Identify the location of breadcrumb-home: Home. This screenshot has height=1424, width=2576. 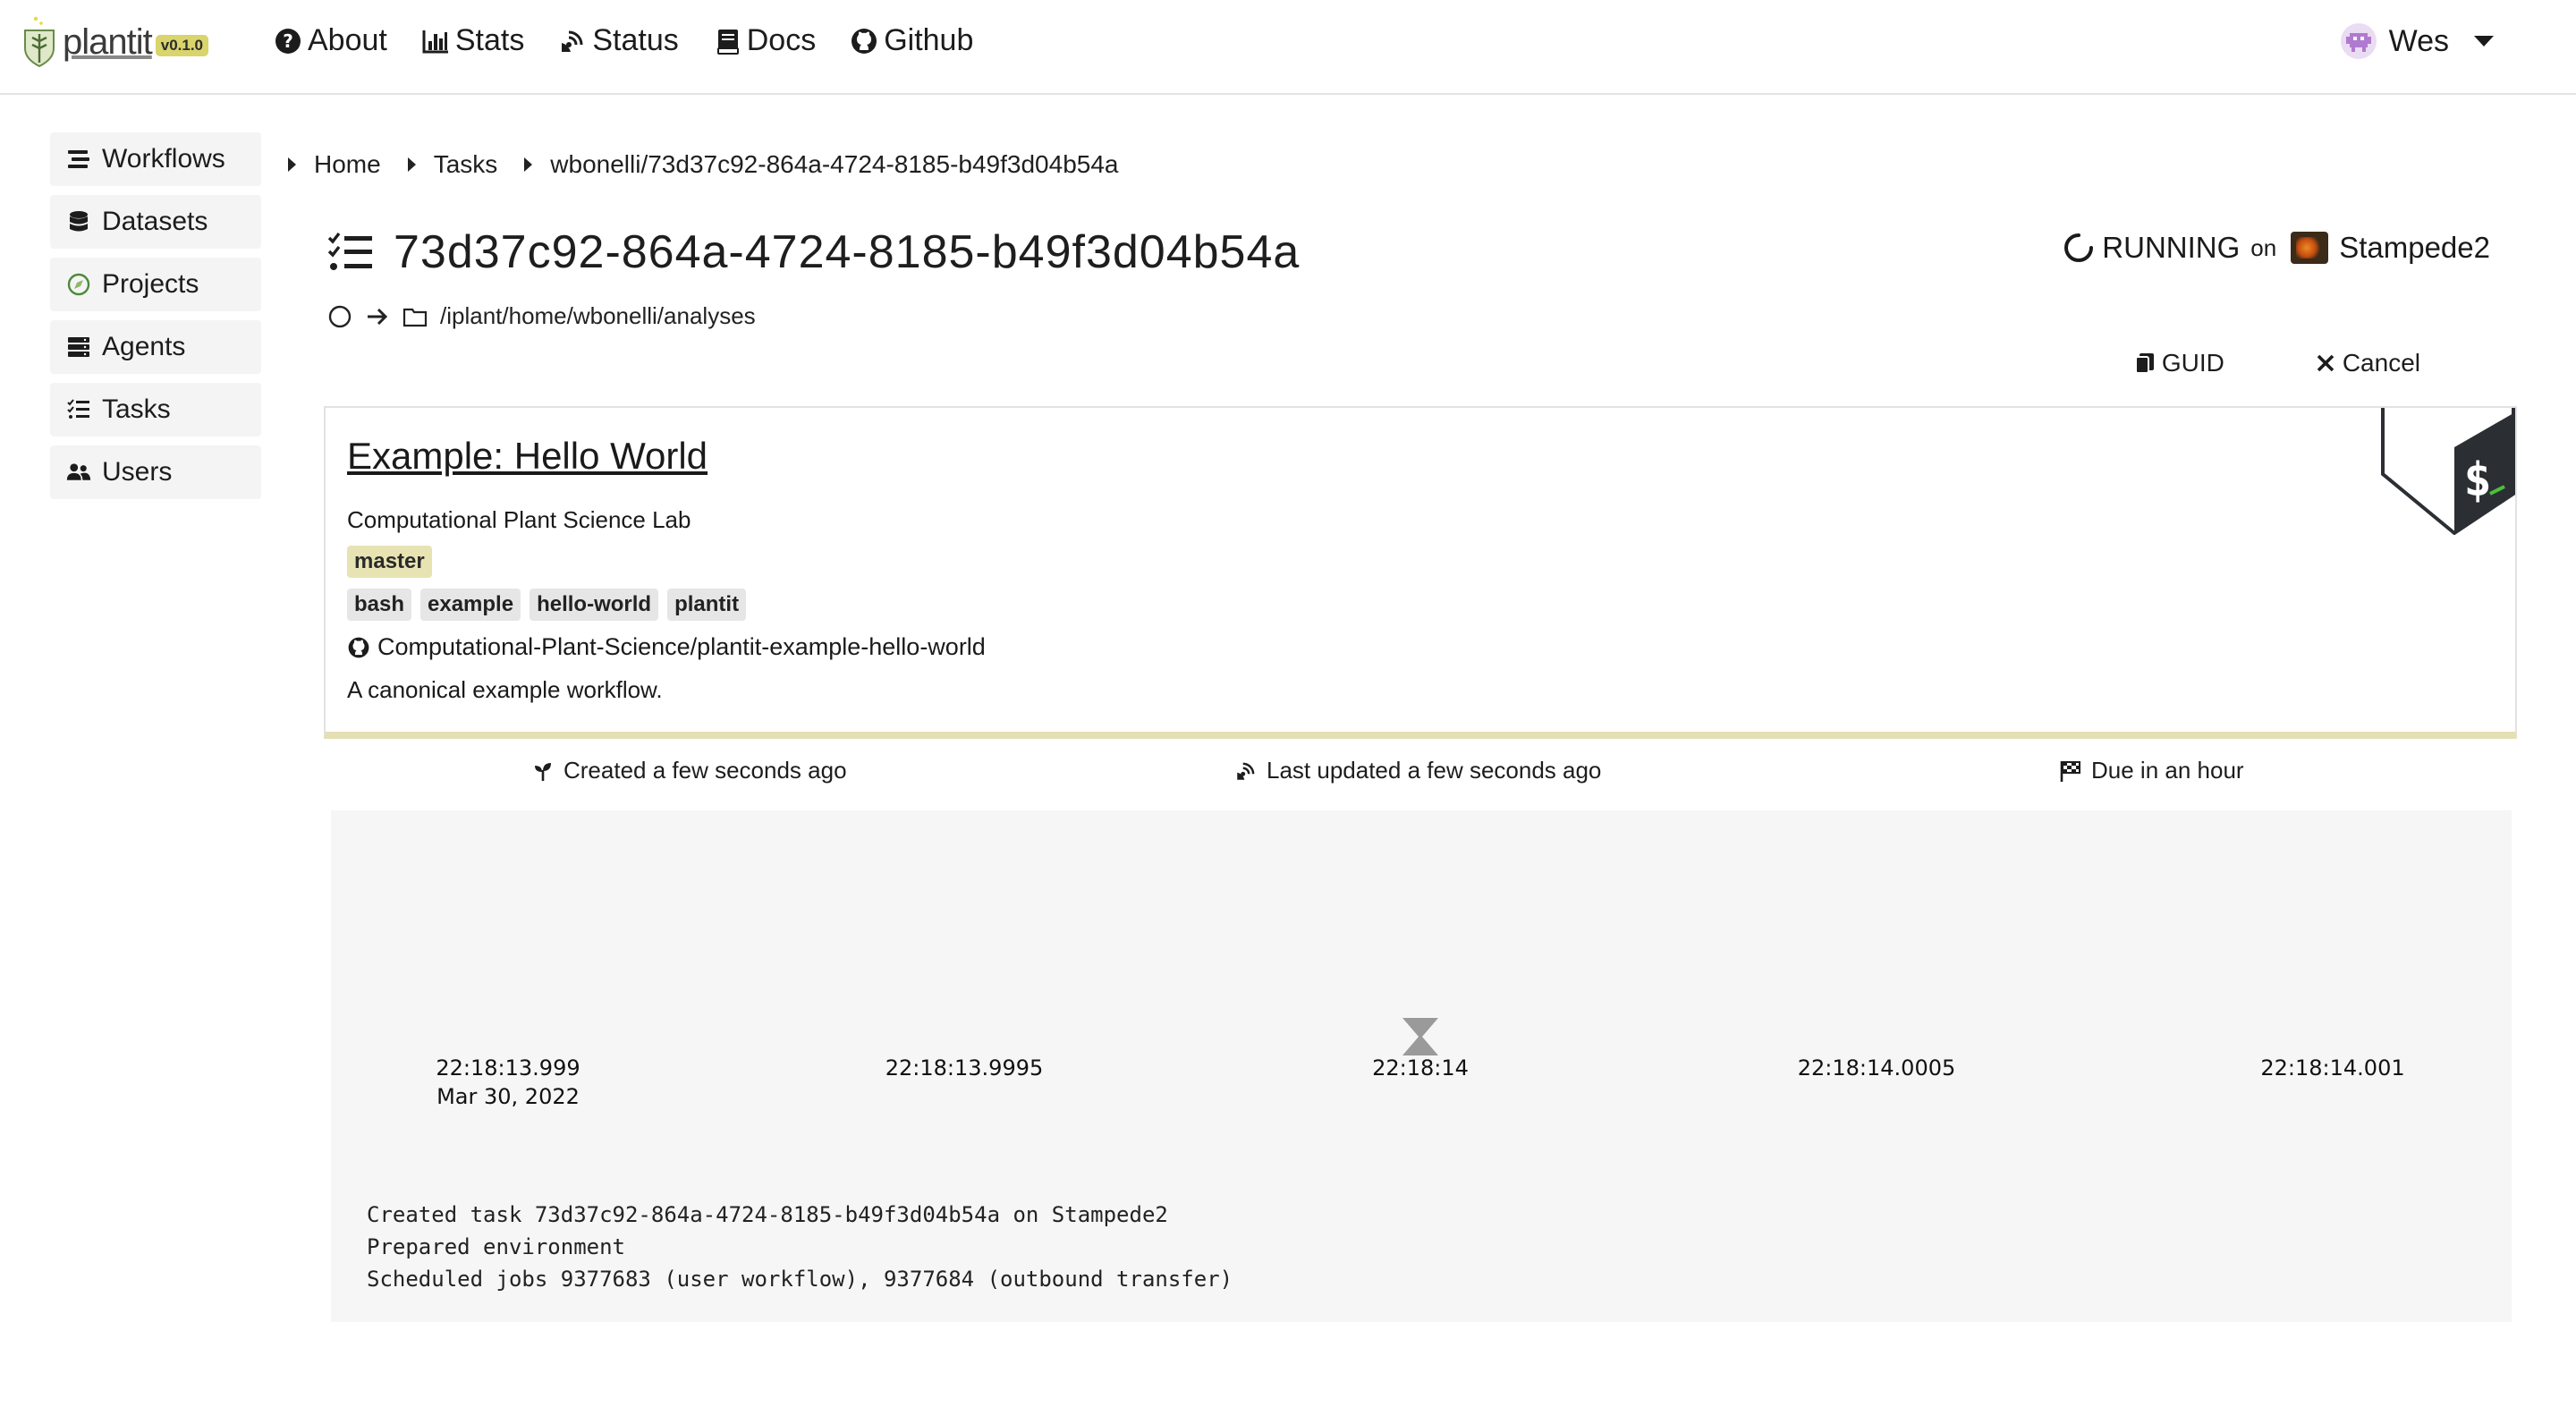
(334, 164).